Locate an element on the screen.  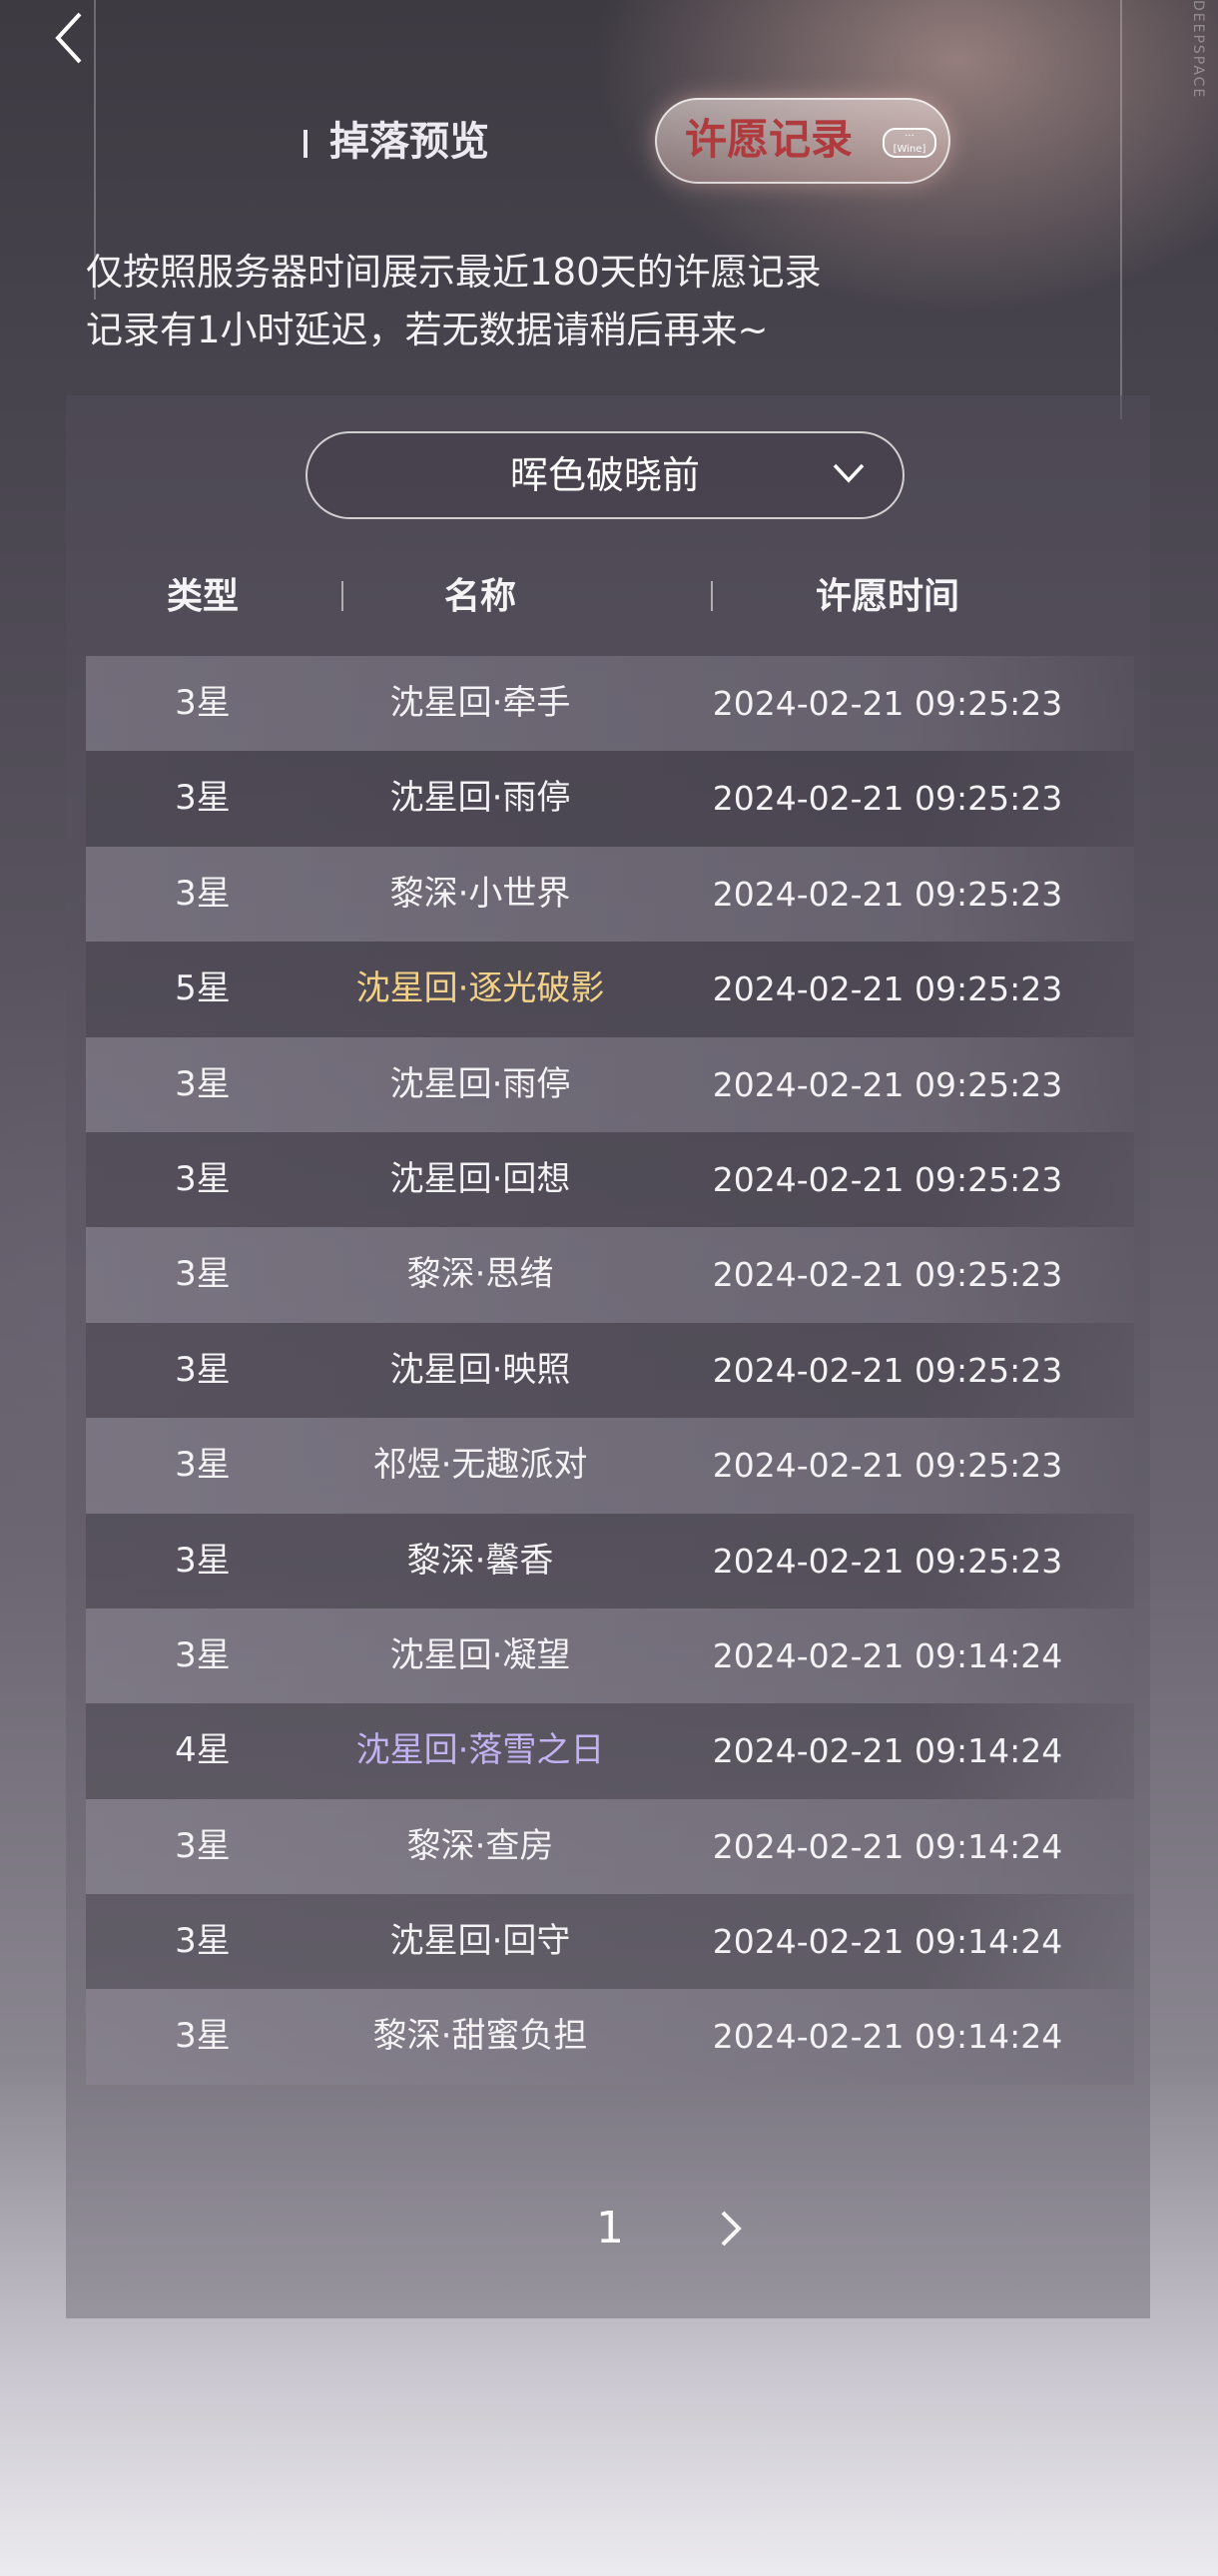
cell-name: 黎深·馨香 is located at coordinates (480, 1560).